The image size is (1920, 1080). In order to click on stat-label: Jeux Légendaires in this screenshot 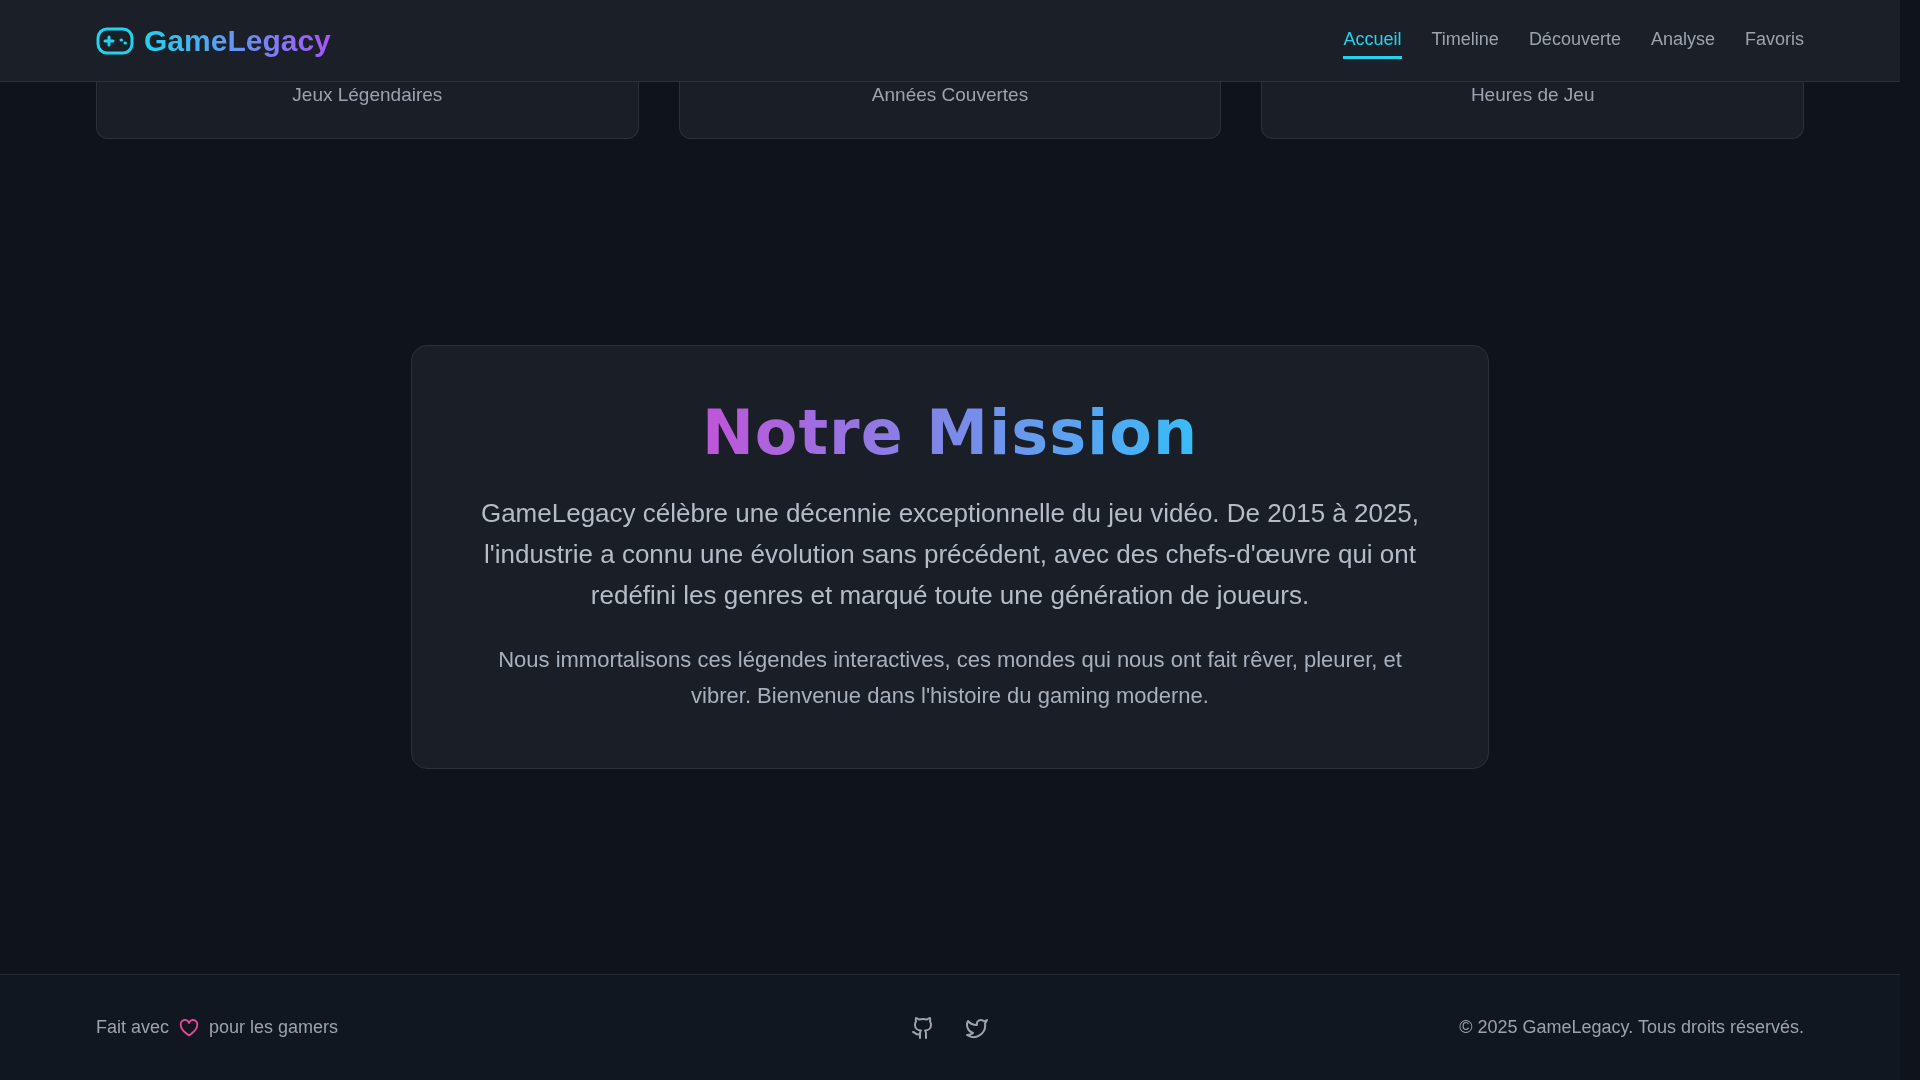, I will do `click(367, 95)`.